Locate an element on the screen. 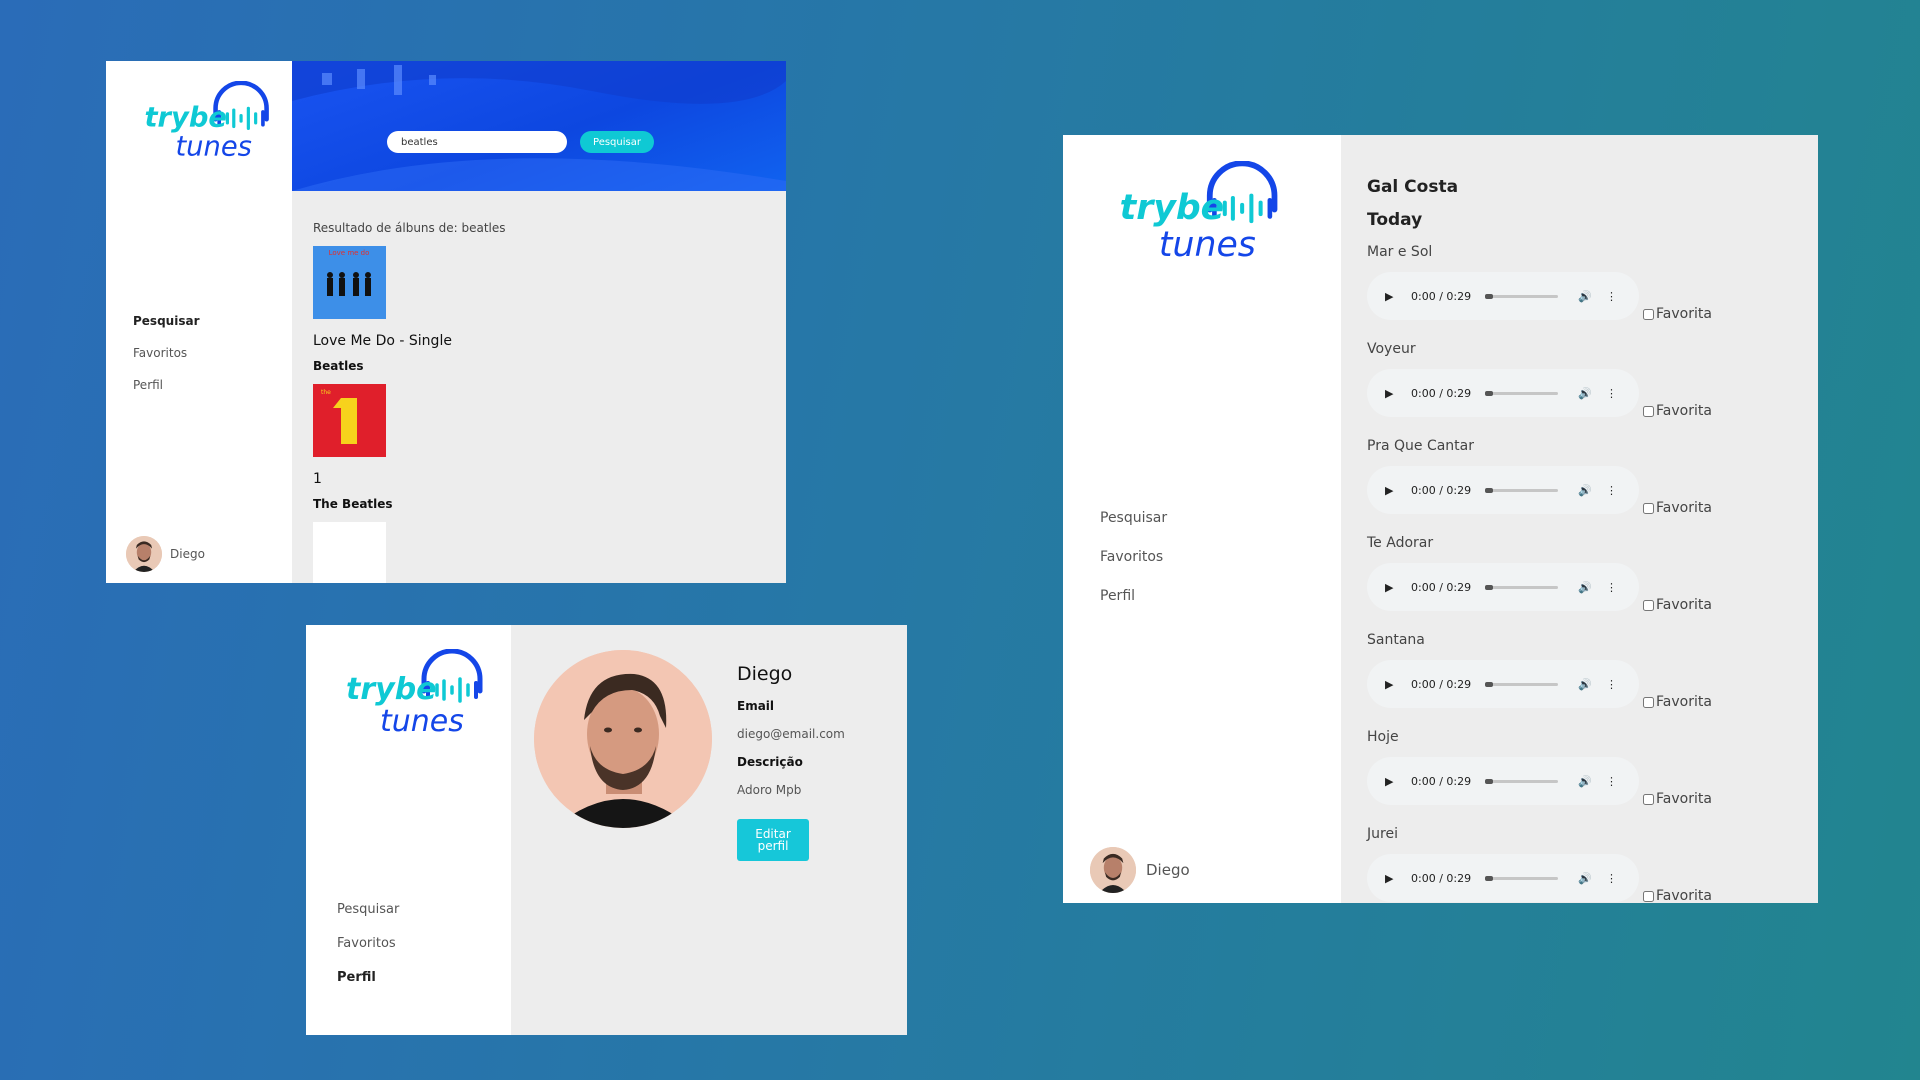 This screenshot has width=1920, height=1080. search-button: Pesquisar is located at coordinates (617, 142).